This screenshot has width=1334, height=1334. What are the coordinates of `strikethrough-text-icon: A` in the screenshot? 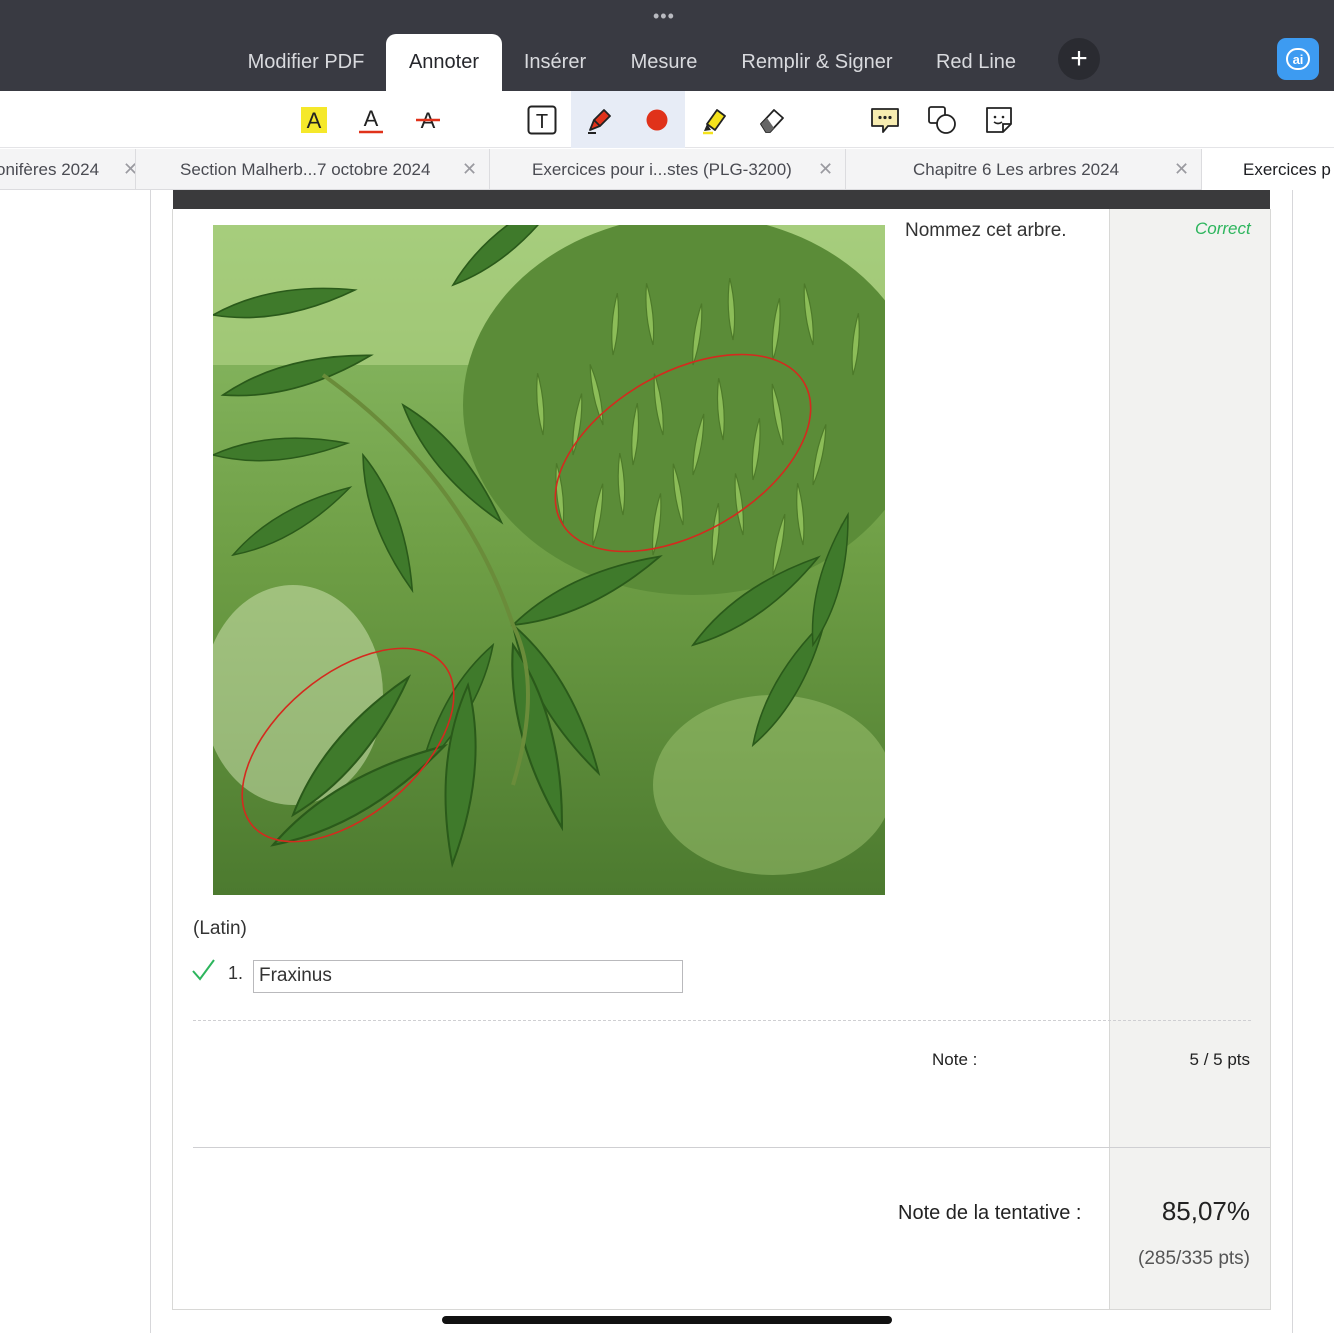 It's located at (427, 120).